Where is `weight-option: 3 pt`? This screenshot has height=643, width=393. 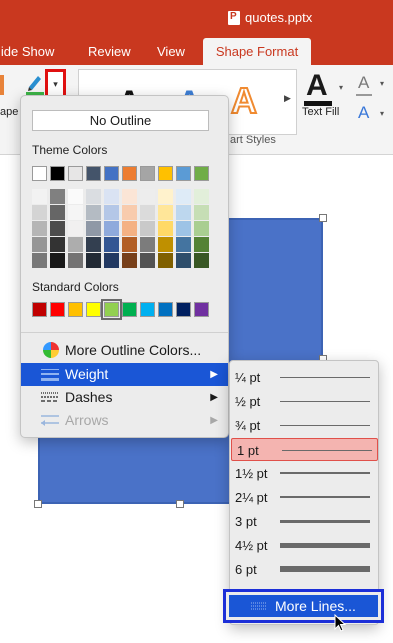 weight-option: 3 pt is located at coordinates (304, 521).